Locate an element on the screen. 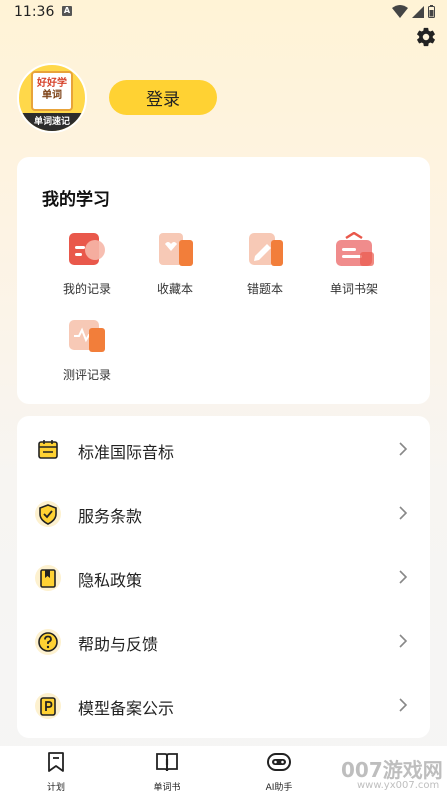 This screenshot has height=796, width=447. p-badge-icon is located at coordinates (48, 706).